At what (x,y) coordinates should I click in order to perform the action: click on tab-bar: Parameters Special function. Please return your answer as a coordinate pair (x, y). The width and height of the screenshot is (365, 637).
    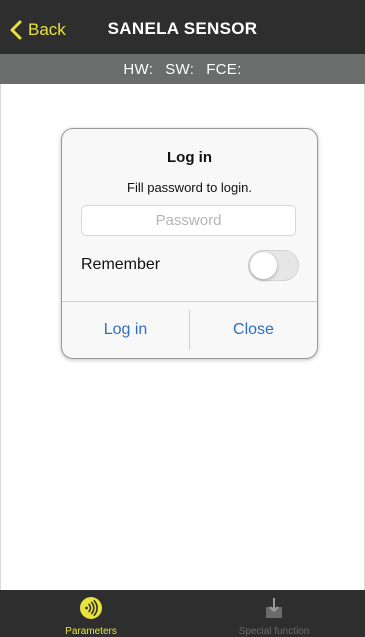
    Looking at the image, I should click on (182, 613).